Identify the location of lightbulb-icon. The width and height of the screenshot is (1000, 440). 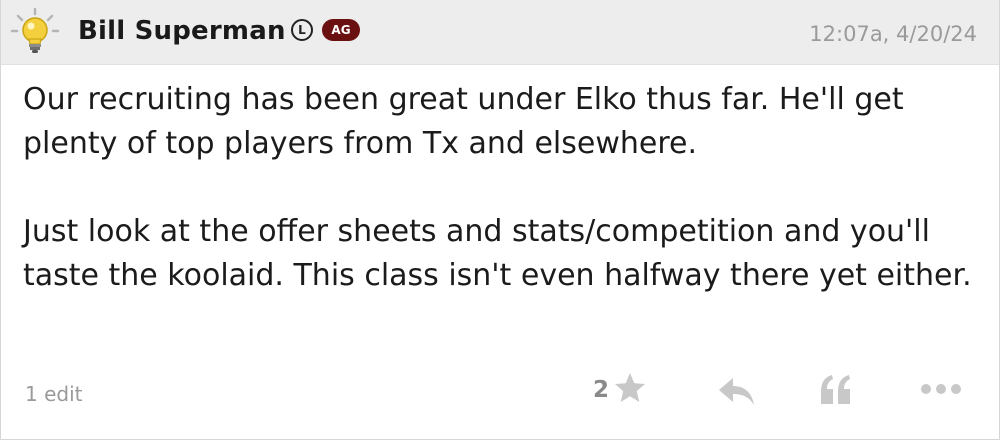
(35, 32).